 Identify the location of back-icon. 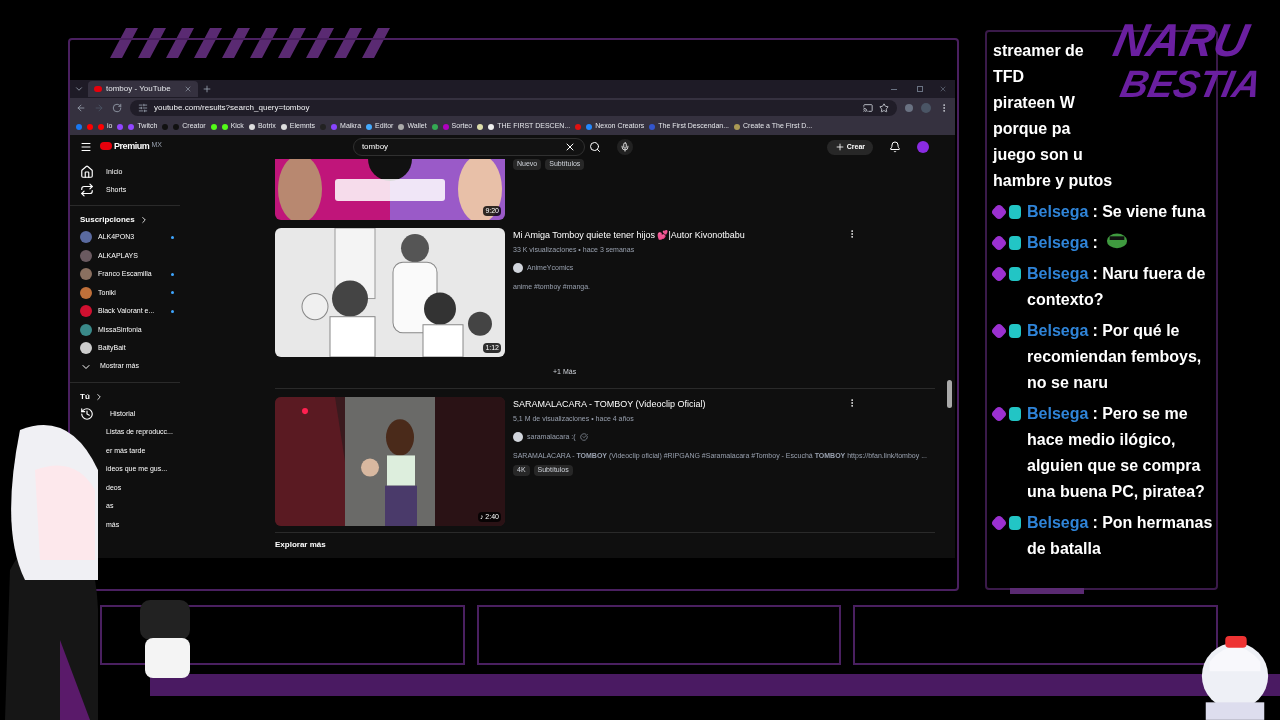
(81, 108).